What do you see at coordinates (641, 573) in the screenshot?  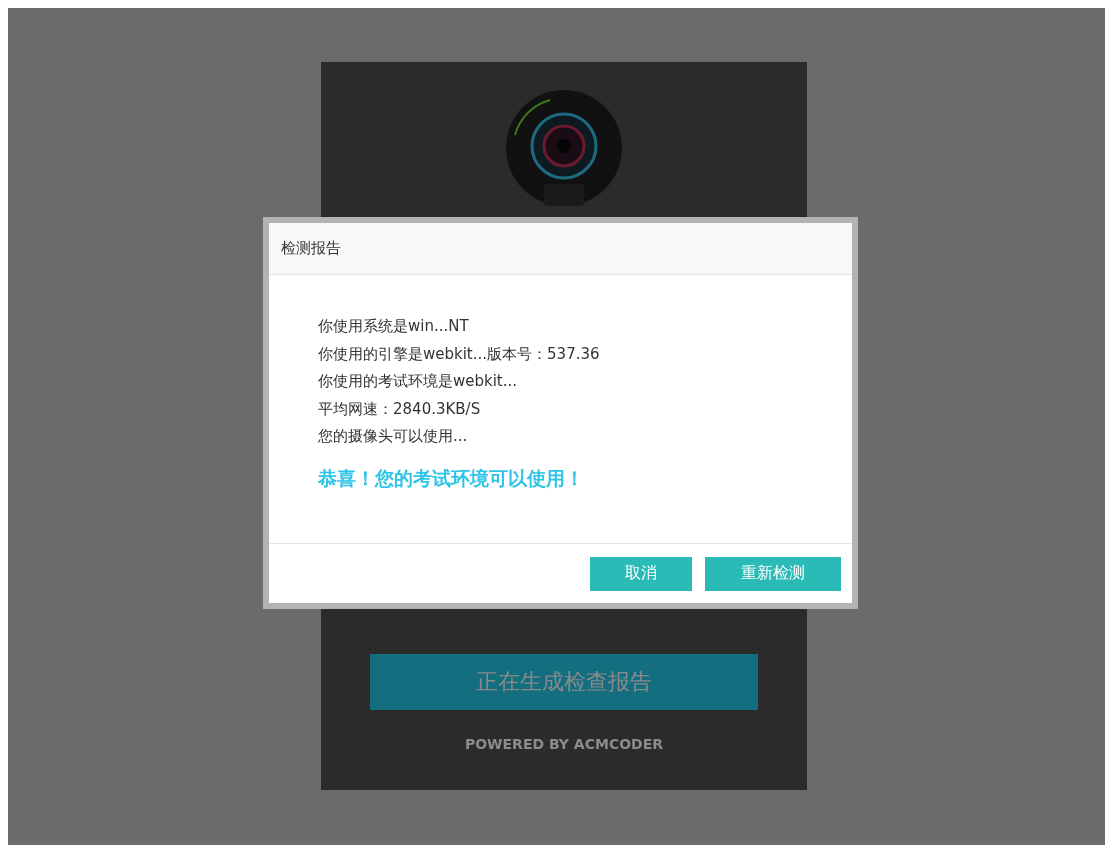 I see `cancel-button: 取消` at bounding box center [641, 573].